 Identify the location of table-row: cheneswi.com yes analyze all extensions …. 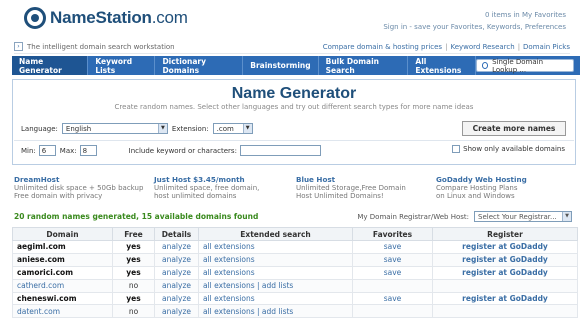
(295, 298).